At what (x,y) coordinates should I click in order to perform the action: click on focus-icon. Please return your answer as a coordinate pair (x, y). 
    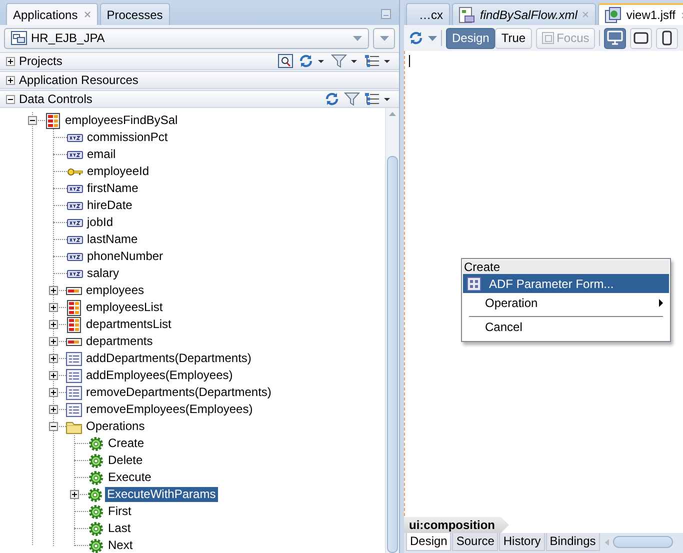
    Looking at the image, I should click on (548, 38).